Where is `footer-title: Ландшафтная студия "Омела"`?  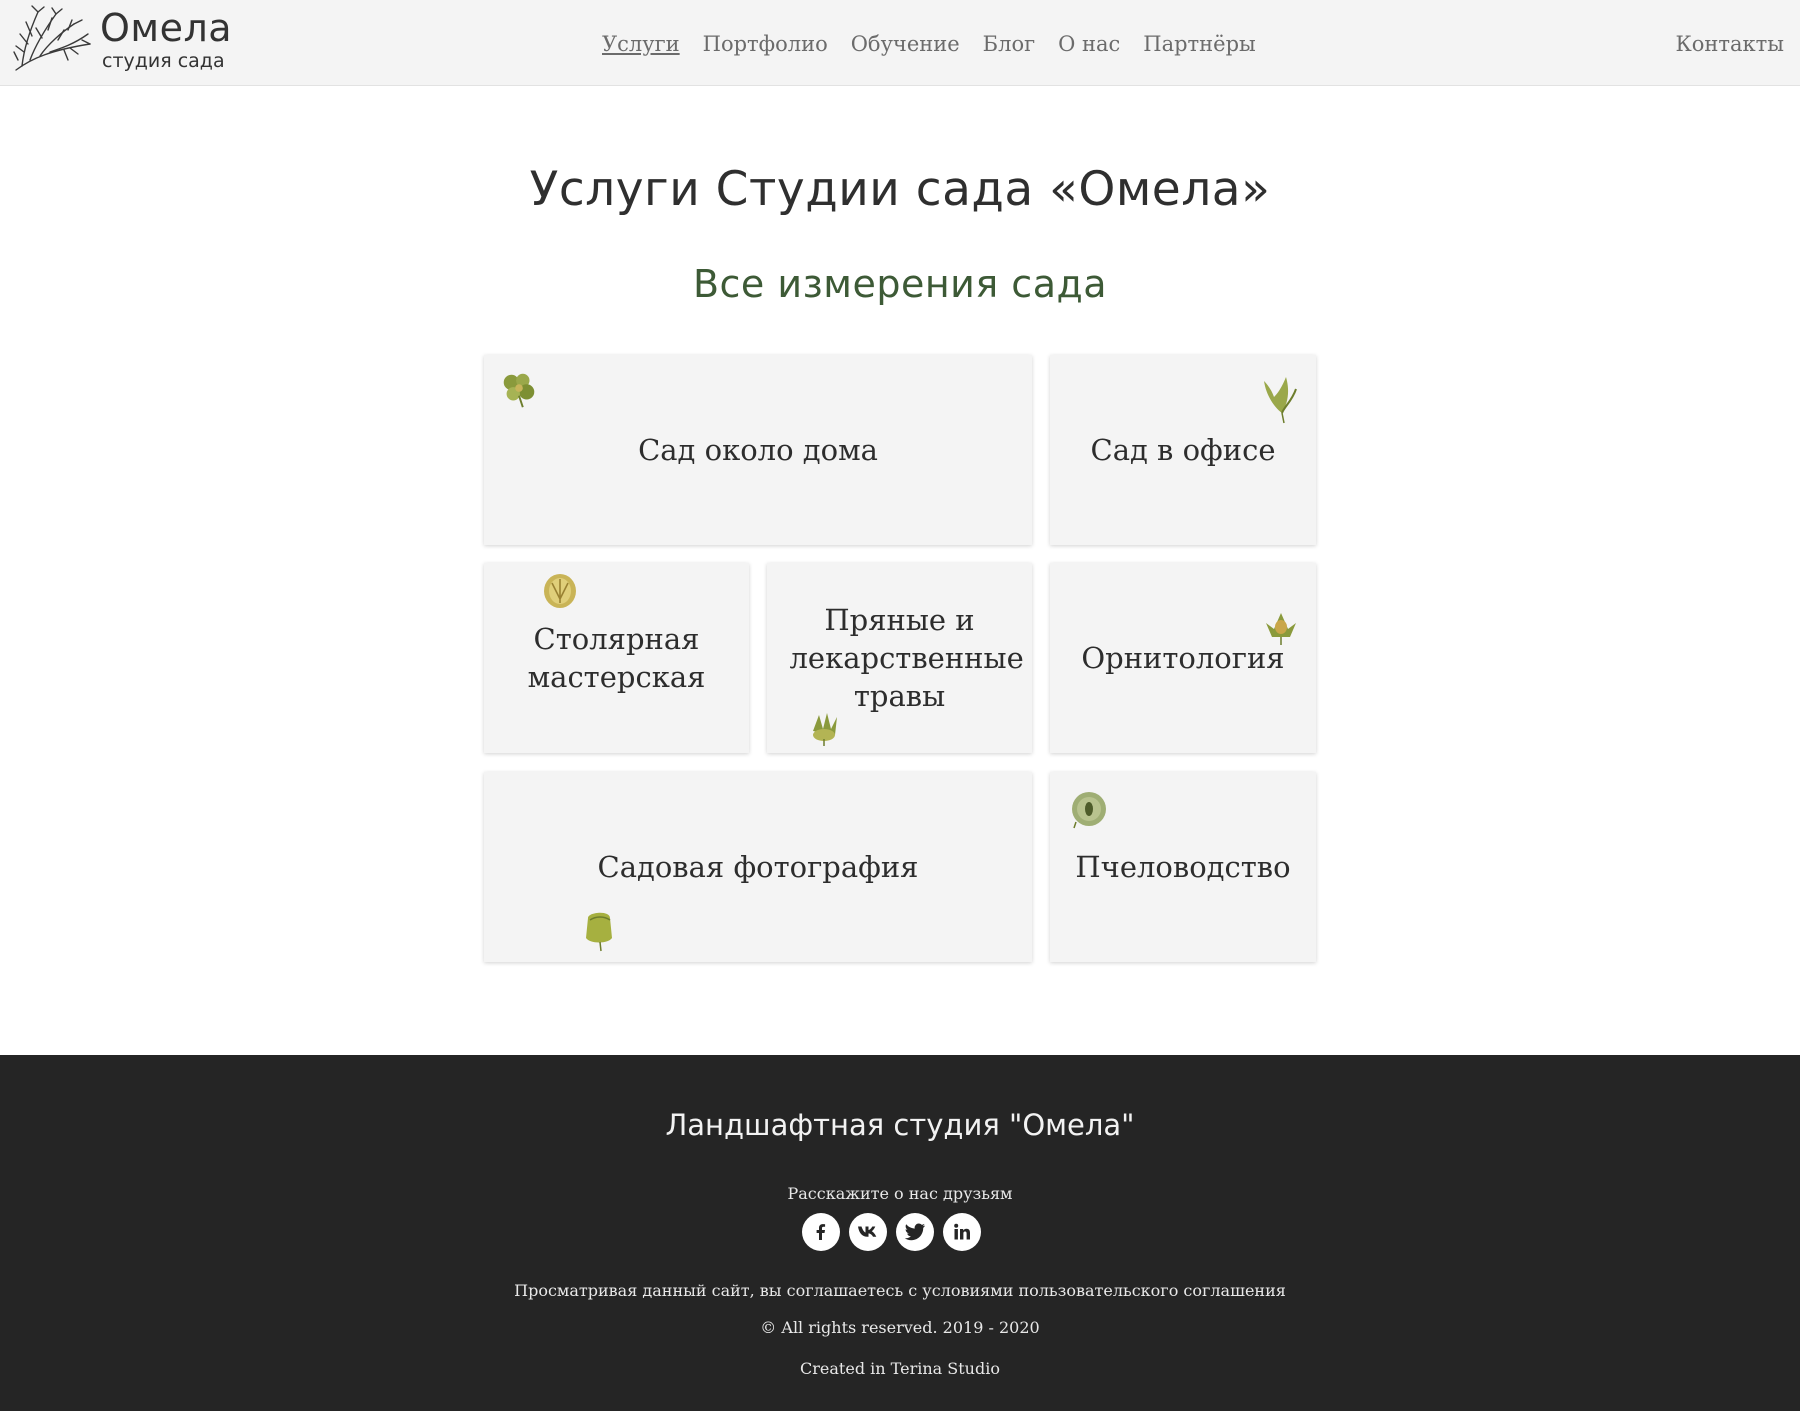 footer-title: Ландшафтная студия "Омела" is located at coordinates (900, 1125).